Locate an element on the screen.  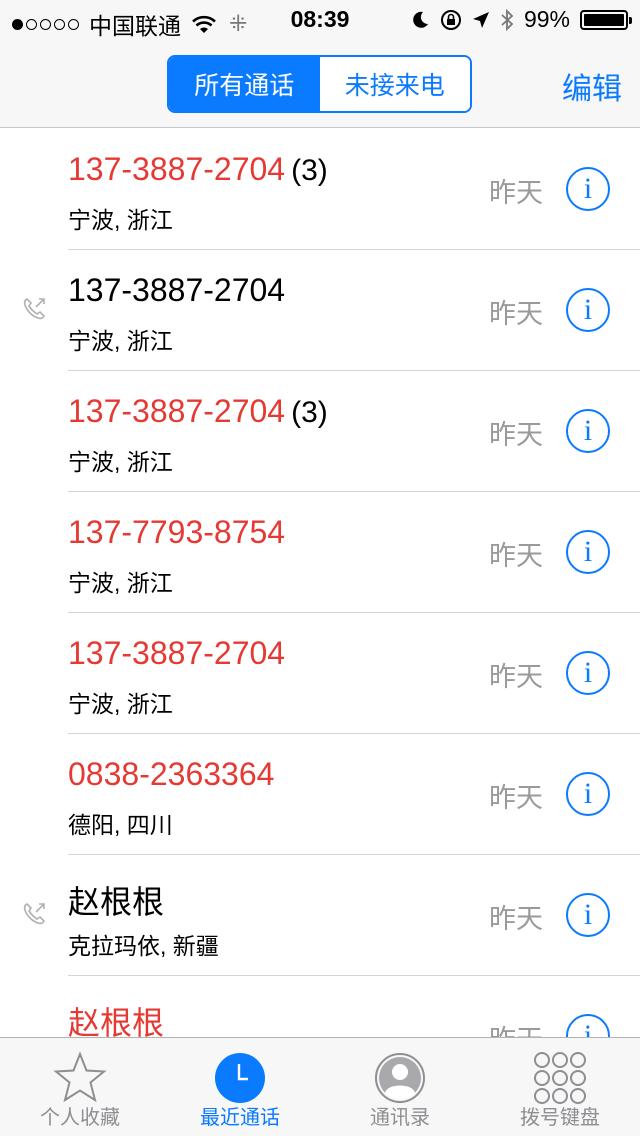
tab-keypad-label: 拨号键盘 is located at coordinates (560, 1118).